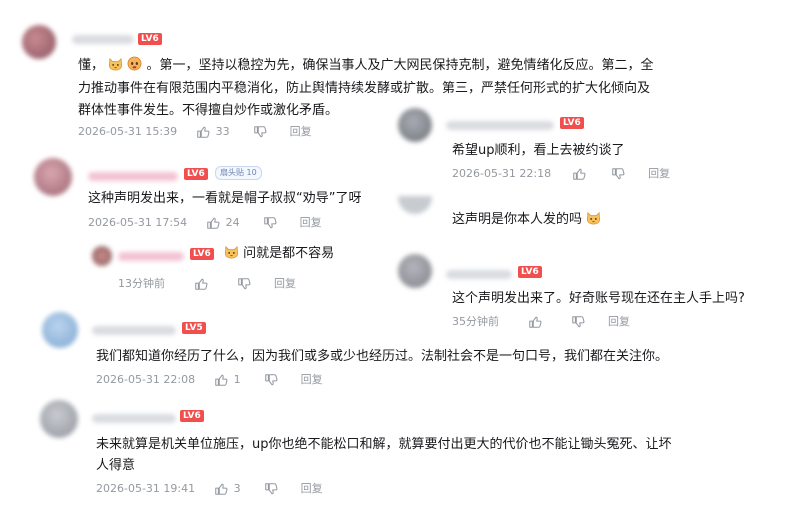  I want to click on like-count: 3, so click(237, 488).